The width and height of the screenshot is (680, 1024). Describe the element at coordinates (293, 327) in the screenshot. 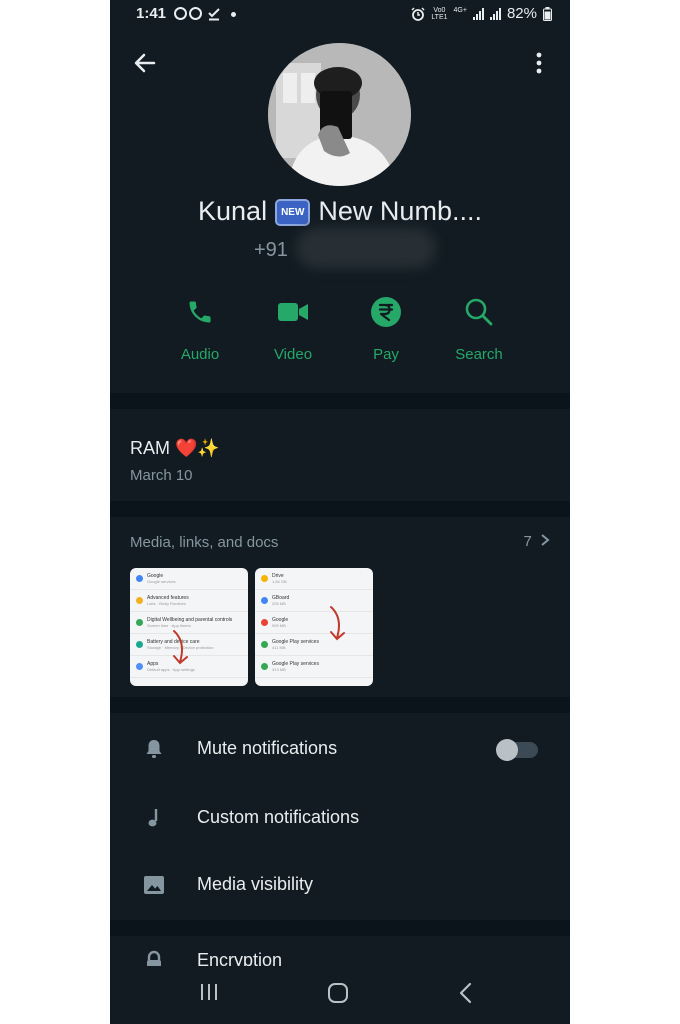

I see `video-call-button: Video` at that location.